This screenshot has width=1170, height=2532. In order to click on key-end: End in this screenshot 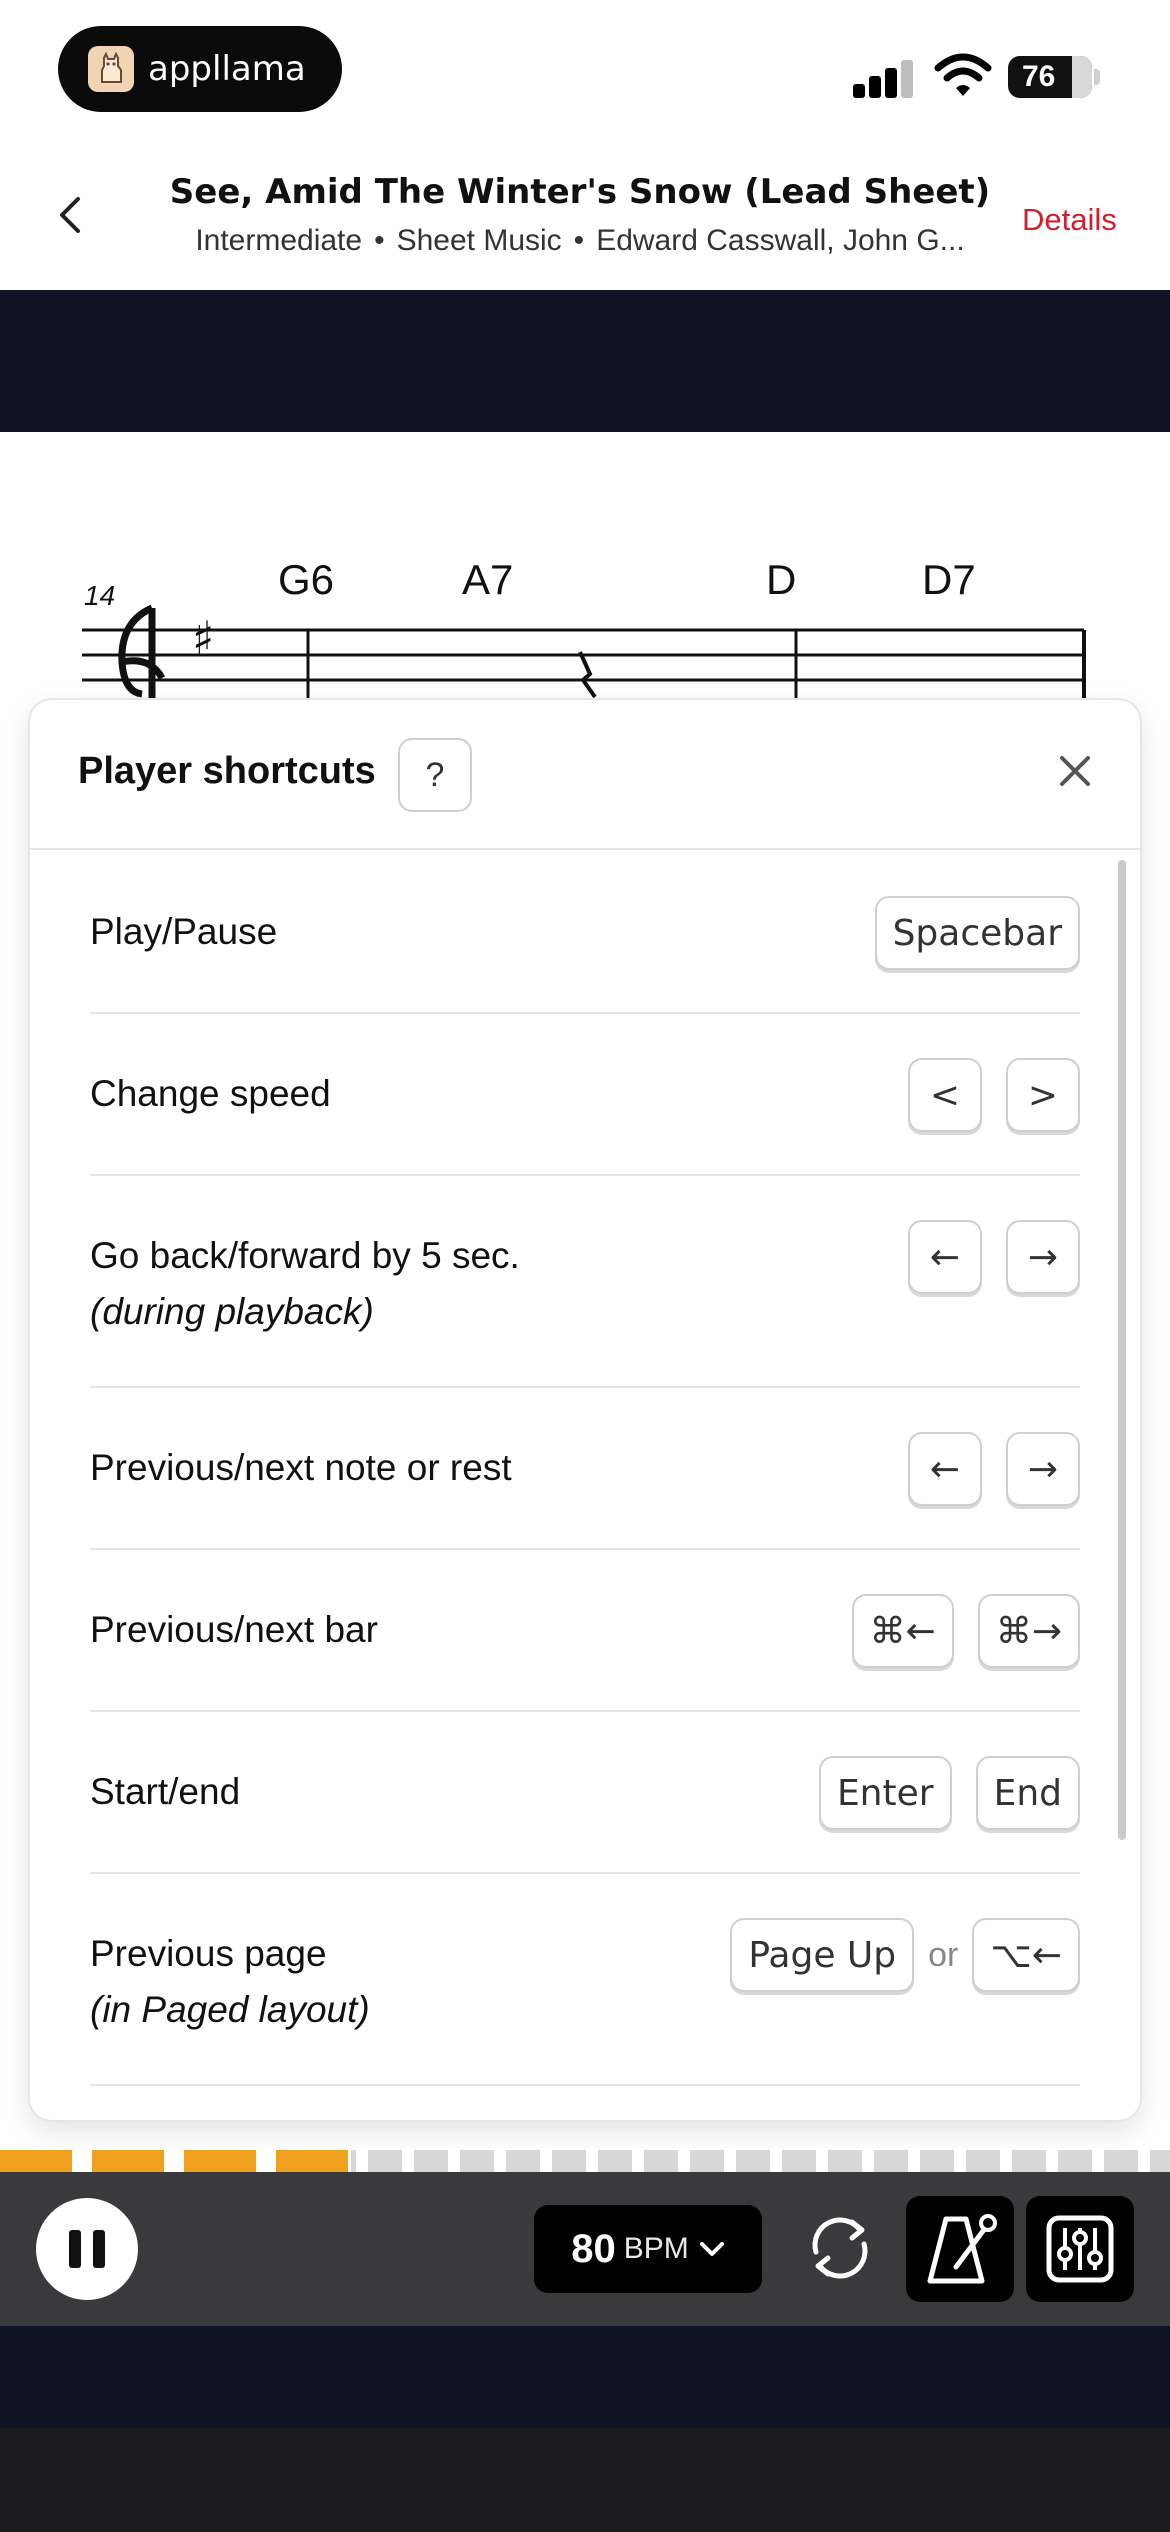, I will do `click(1027, 1793)`.